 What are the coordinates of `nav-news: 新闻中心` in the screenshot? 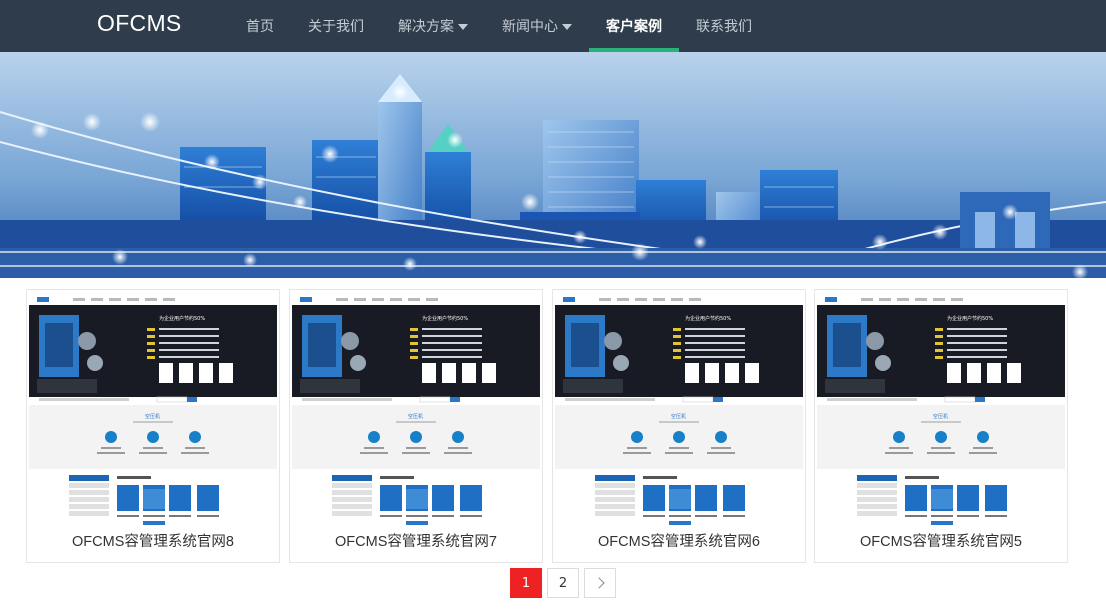 It's located at (537, 26).